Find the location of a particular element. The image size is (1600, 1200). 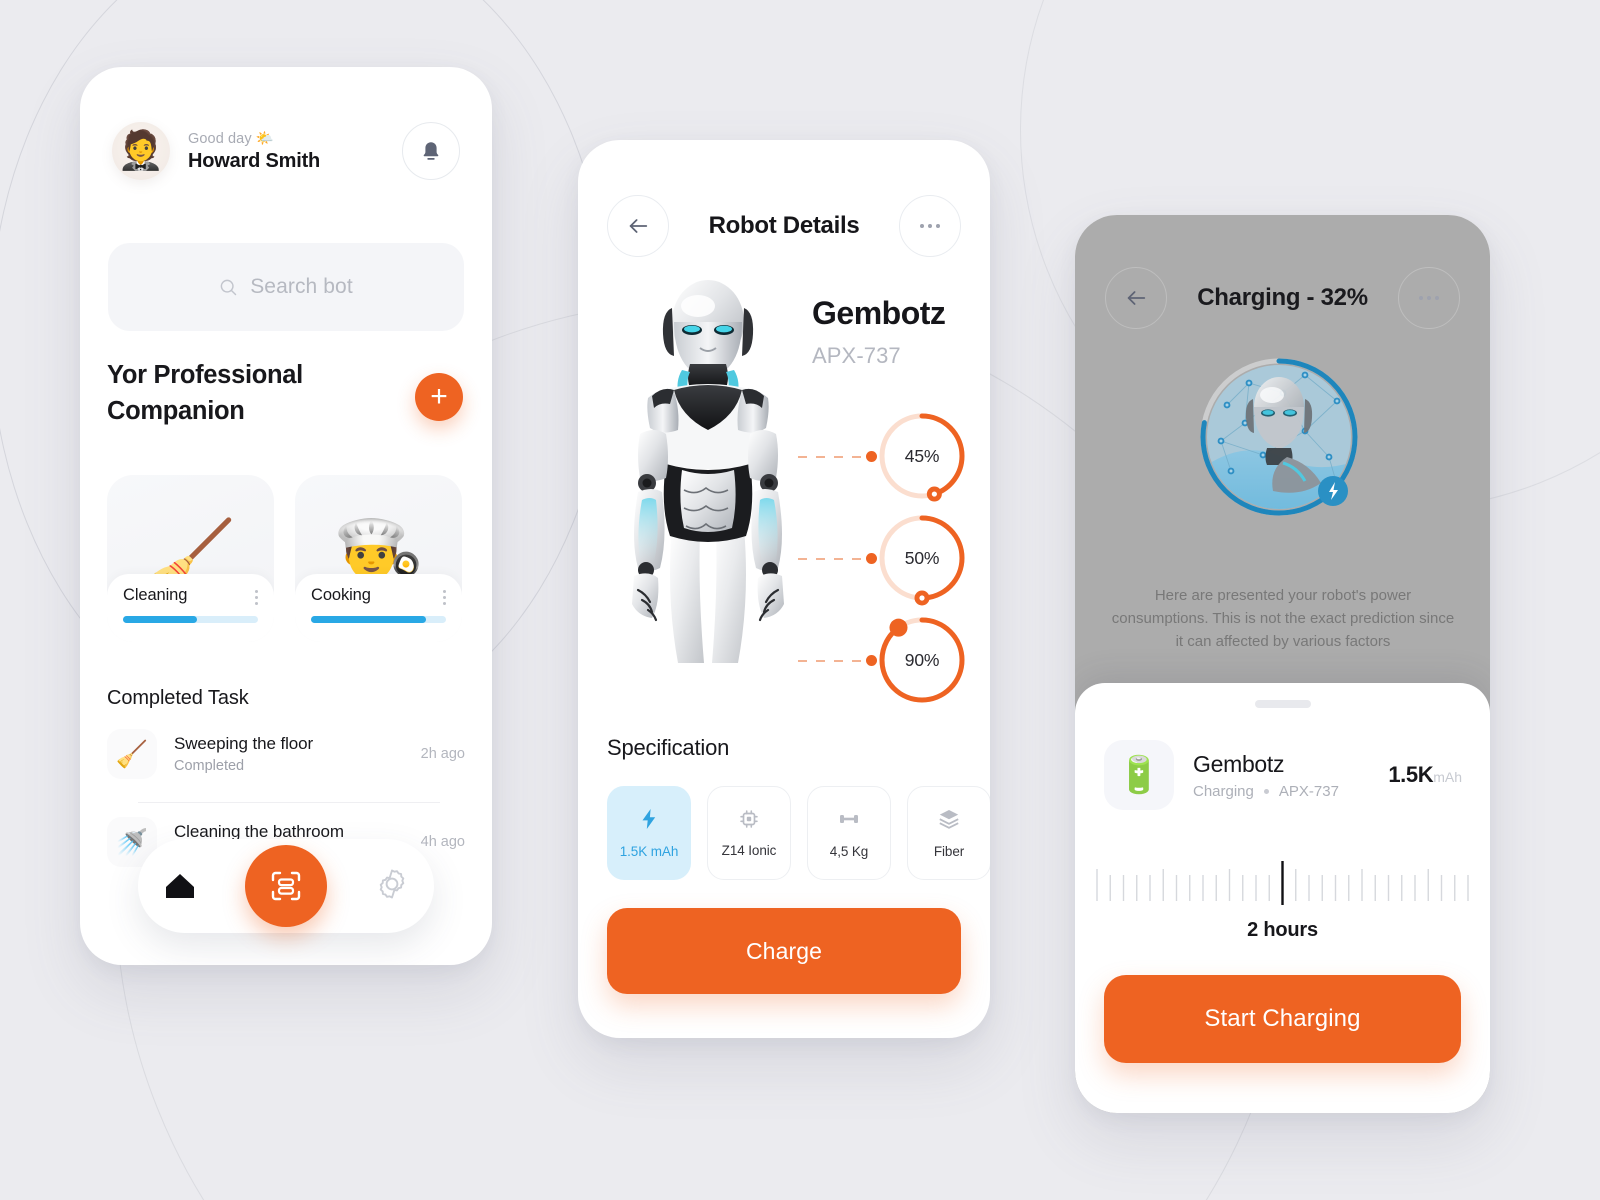

task-timestamp: 4h ago is located at coordinates (442, 842).